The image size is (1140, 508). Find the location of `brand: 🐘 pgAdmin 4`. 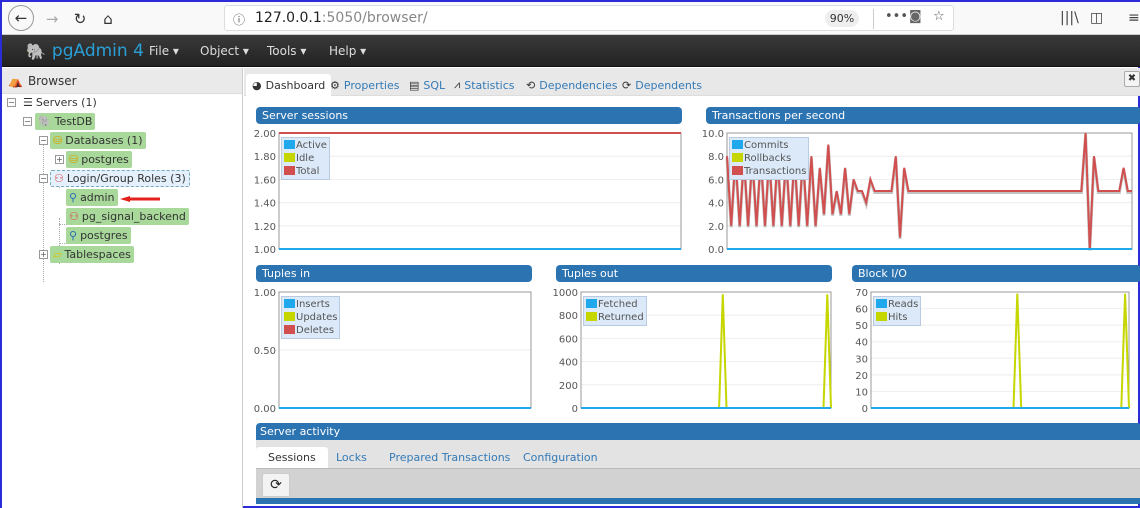

brand: 🐘 pgAdmin 4 is located at coordinates (85, 51).